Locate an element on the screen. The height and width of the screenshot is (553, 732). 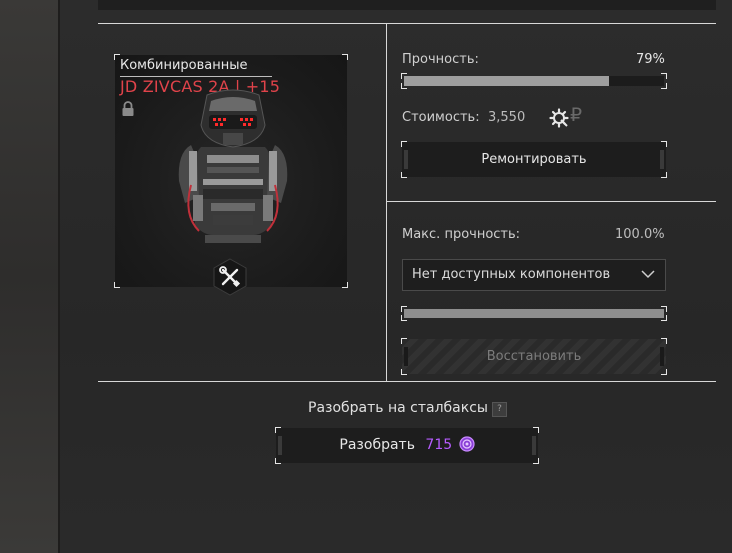
disassemble-title: Разобрать на сталбаксы is located at coordinates (398, 408).